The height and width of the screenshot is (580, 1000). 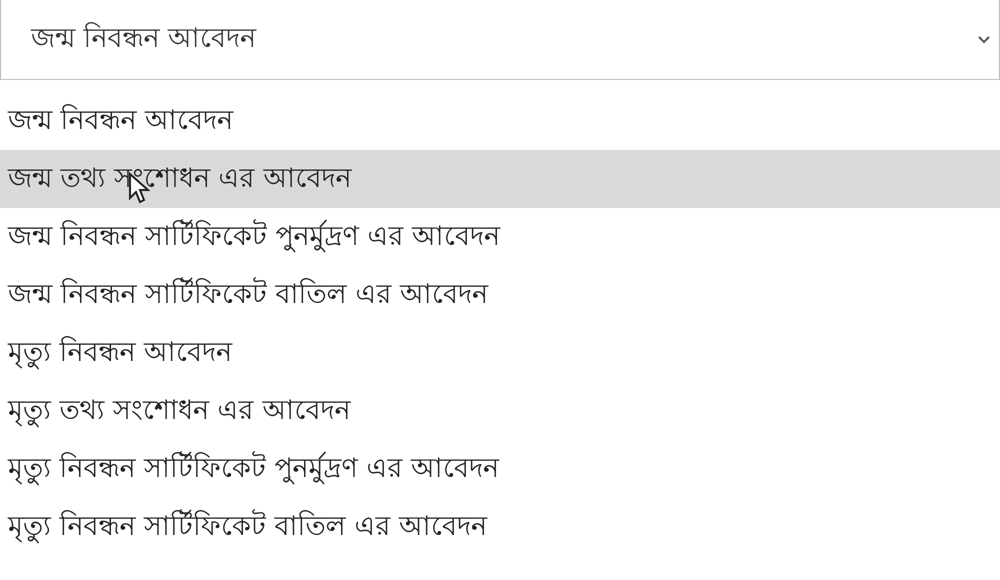 I want to click on dropdown-option: জন্ম নিবন্ধন সার্টিফিকেট বাতিল এর আবেদন, so click(x=500, y=295).